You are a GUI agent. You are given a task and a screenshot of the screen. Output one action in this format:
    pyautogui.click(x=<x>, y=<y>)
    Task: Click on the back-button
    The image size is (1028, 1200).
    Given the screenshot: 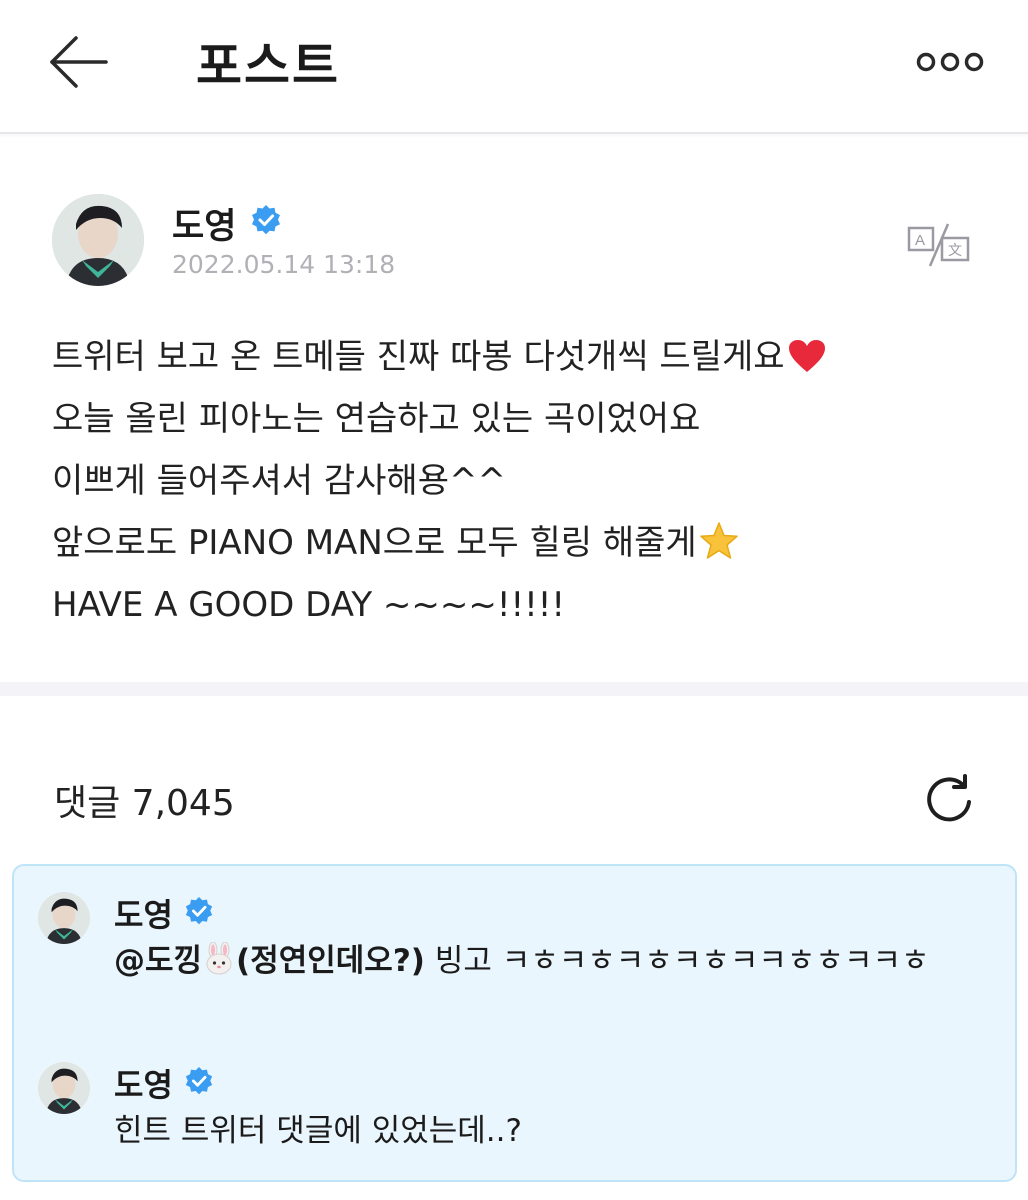 What is the action you would take?
    pyautogui.click(x=79, y=62)
    